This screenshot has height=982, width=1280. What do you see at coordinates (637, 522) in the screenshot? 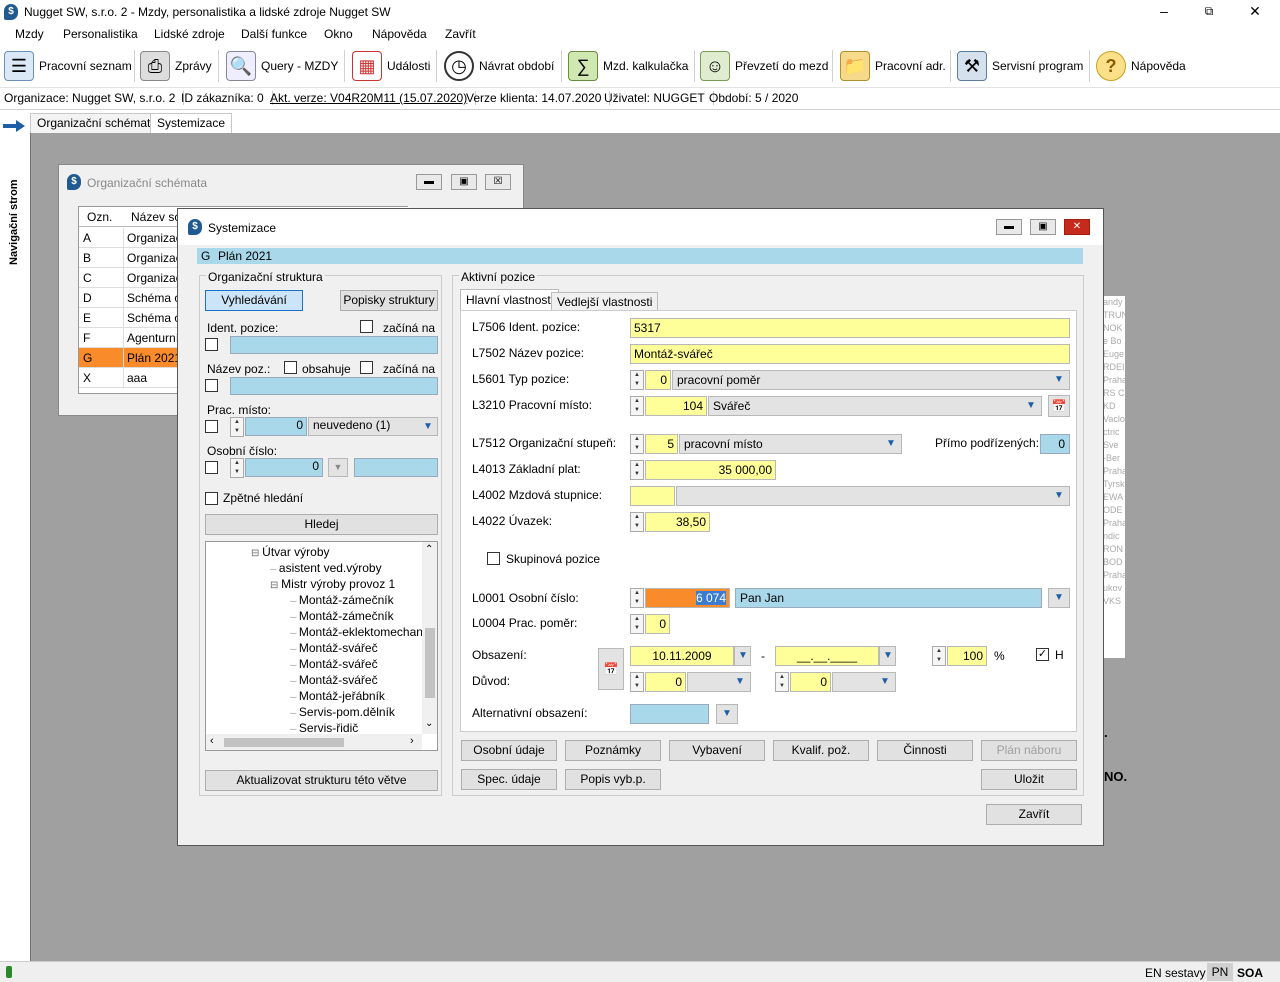
I see `uvazek-spinner: ▲ ▼` at bounding box center [637, 522].